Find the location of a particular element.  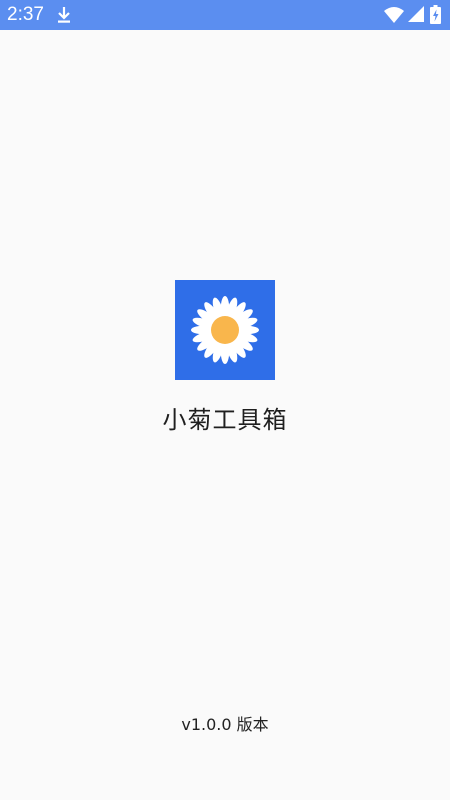

wifi-icon is located at coordinates (394, 15).